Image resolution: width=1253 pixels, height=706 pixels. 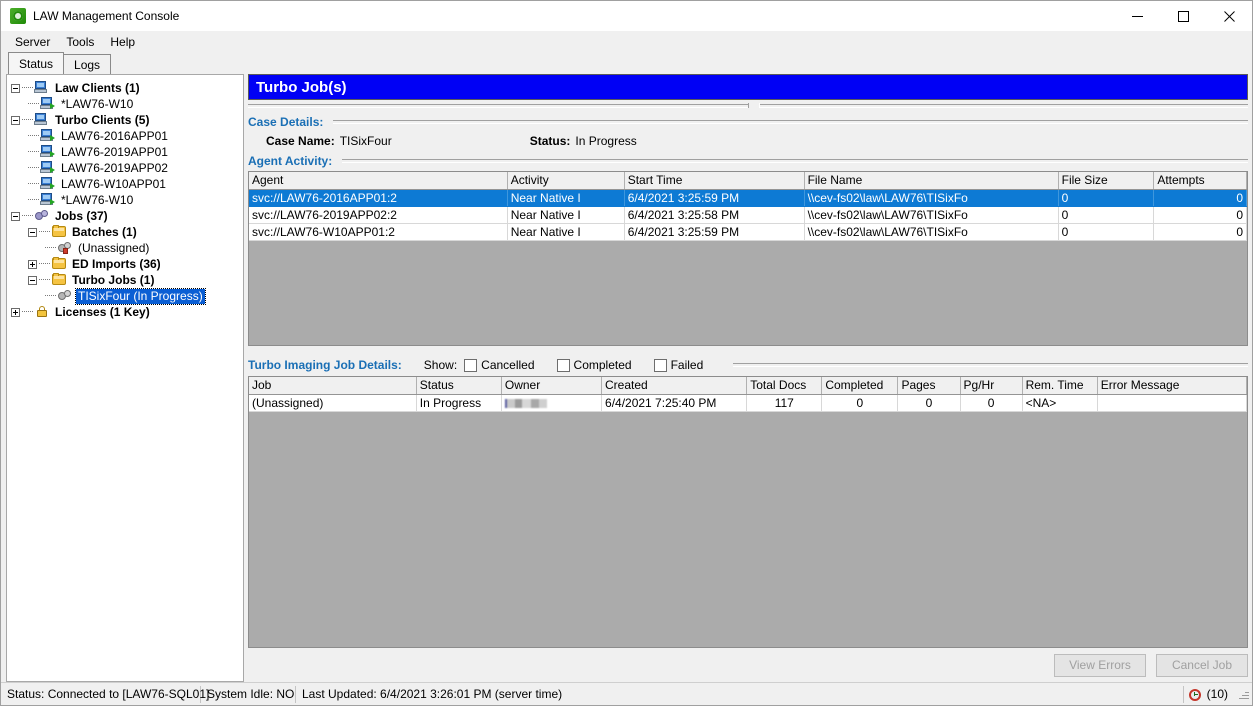 What do you see at coordinates (1100, 665) in the screenshot?
I see `view-errors-button: View Errors` at bounding box center [1100, 665].